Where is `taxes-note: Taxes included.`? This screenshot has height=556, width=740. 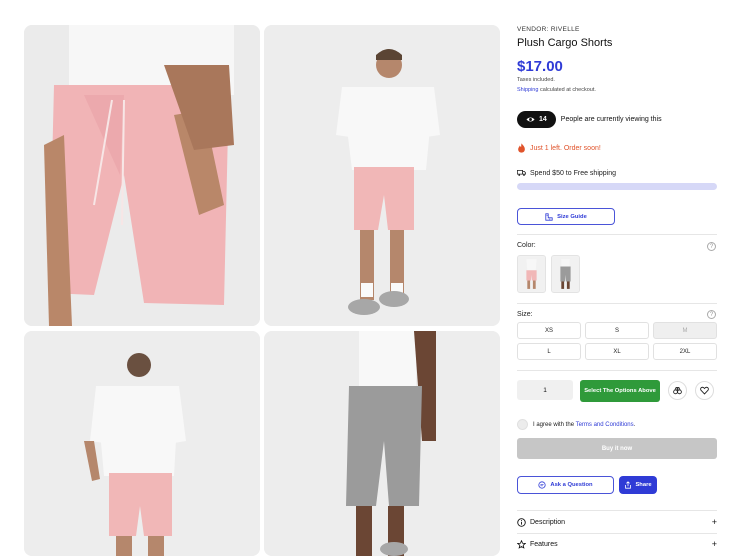
taxes-note: Taxes included. is located at coordinates (536, 80).